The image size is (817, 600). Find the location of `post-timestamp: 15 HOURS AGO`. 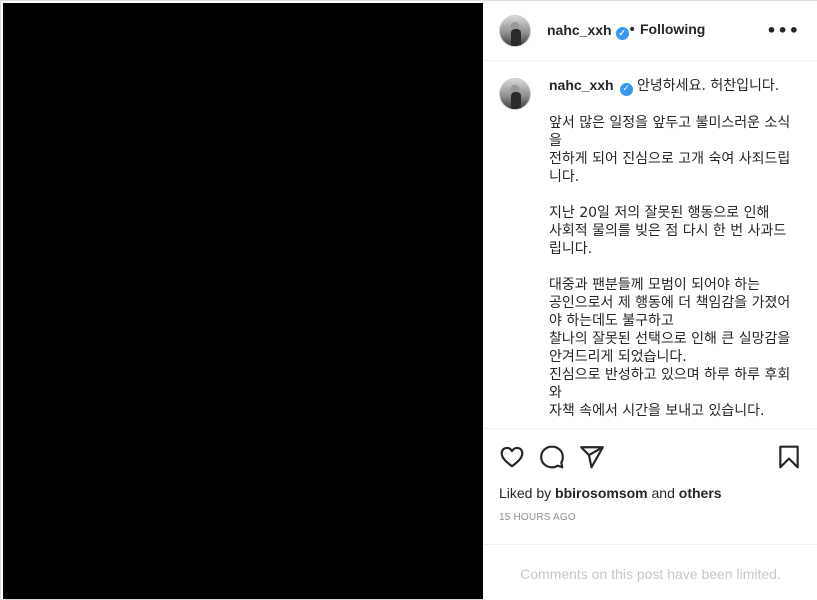

post-timestamp: 15 HOURS AGO is located at coordinates (537, 517).